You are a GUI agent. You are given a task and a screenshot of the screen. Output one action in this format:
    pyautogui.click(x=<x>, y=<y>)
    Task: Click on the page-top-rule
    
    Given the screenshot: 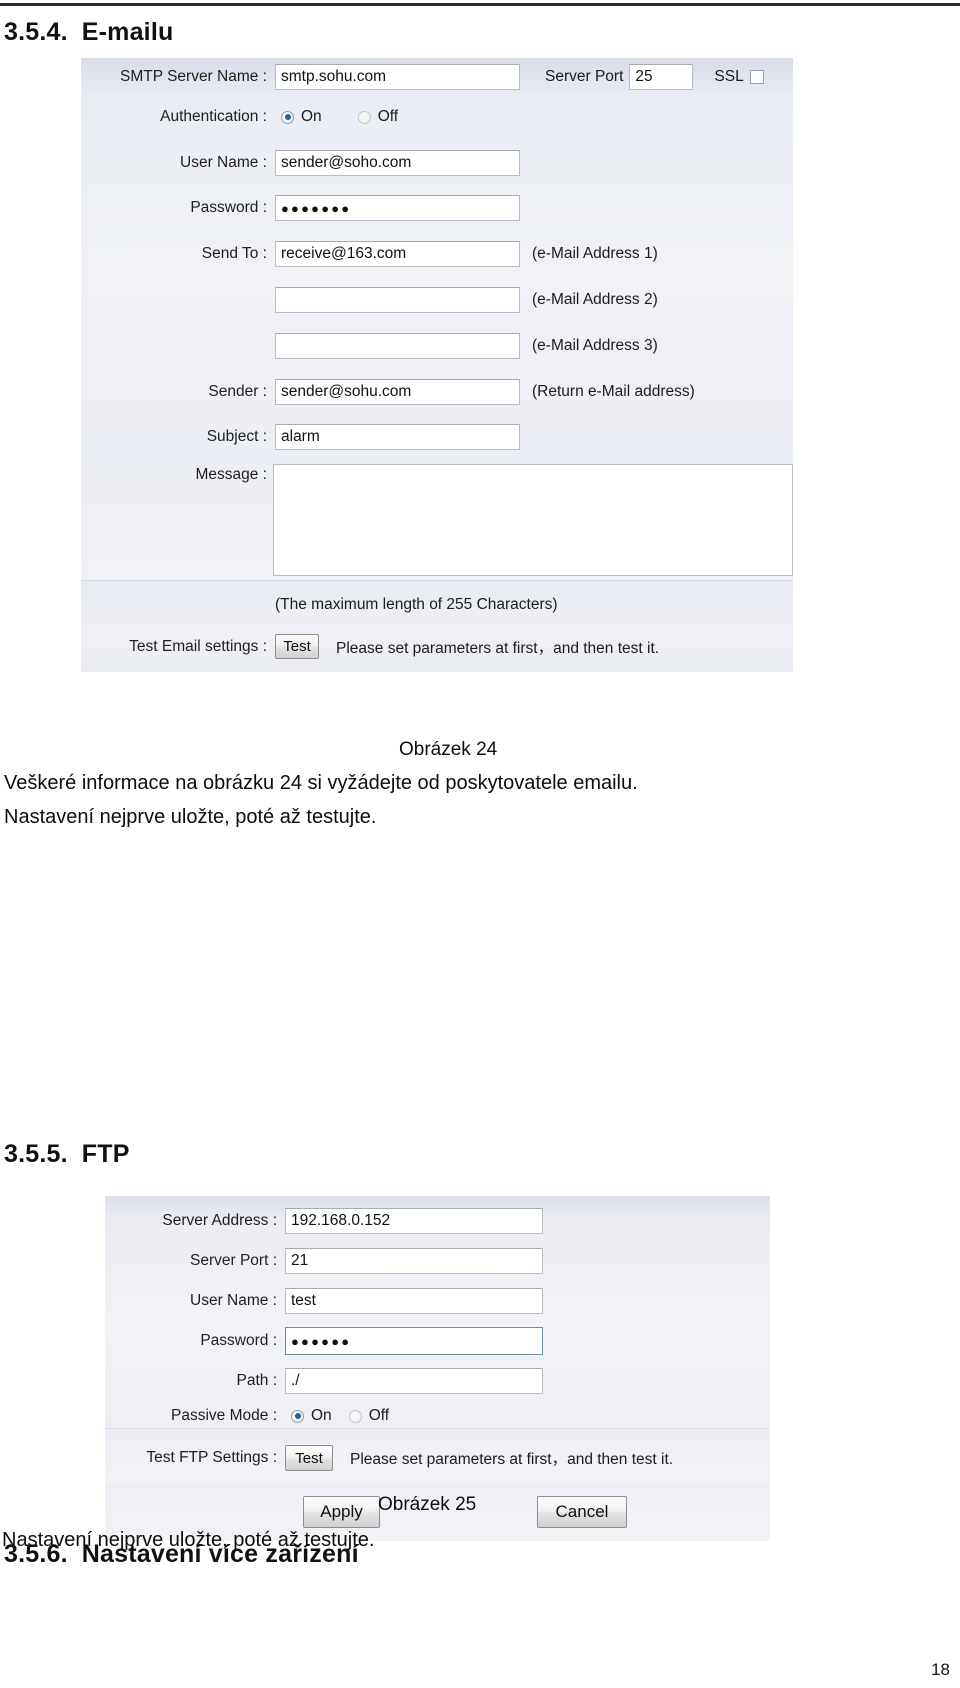 What is the action you would take?
    pyautogui.click(x=480, y=4)
    